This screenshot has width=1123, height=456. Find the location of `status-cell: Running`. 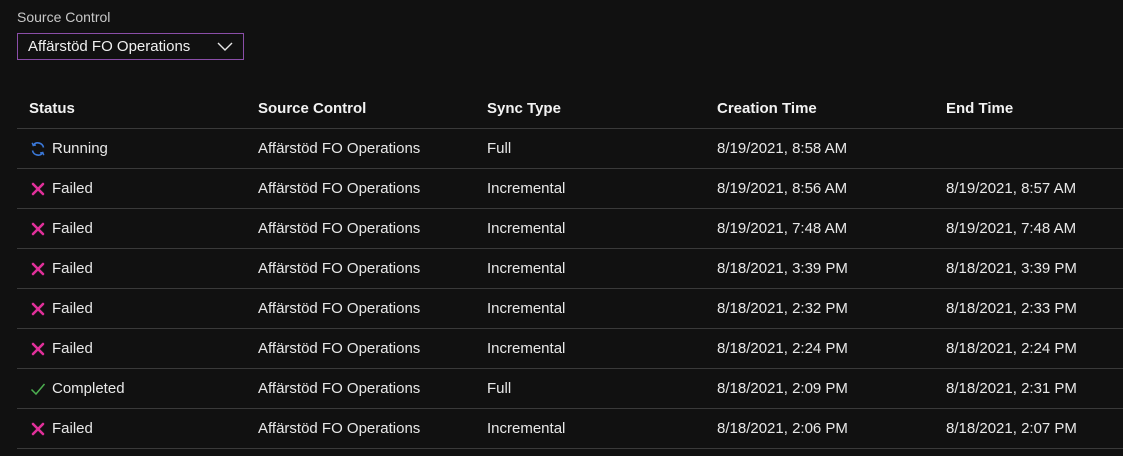

status-cell: Running is located at coordinates (68, 148).